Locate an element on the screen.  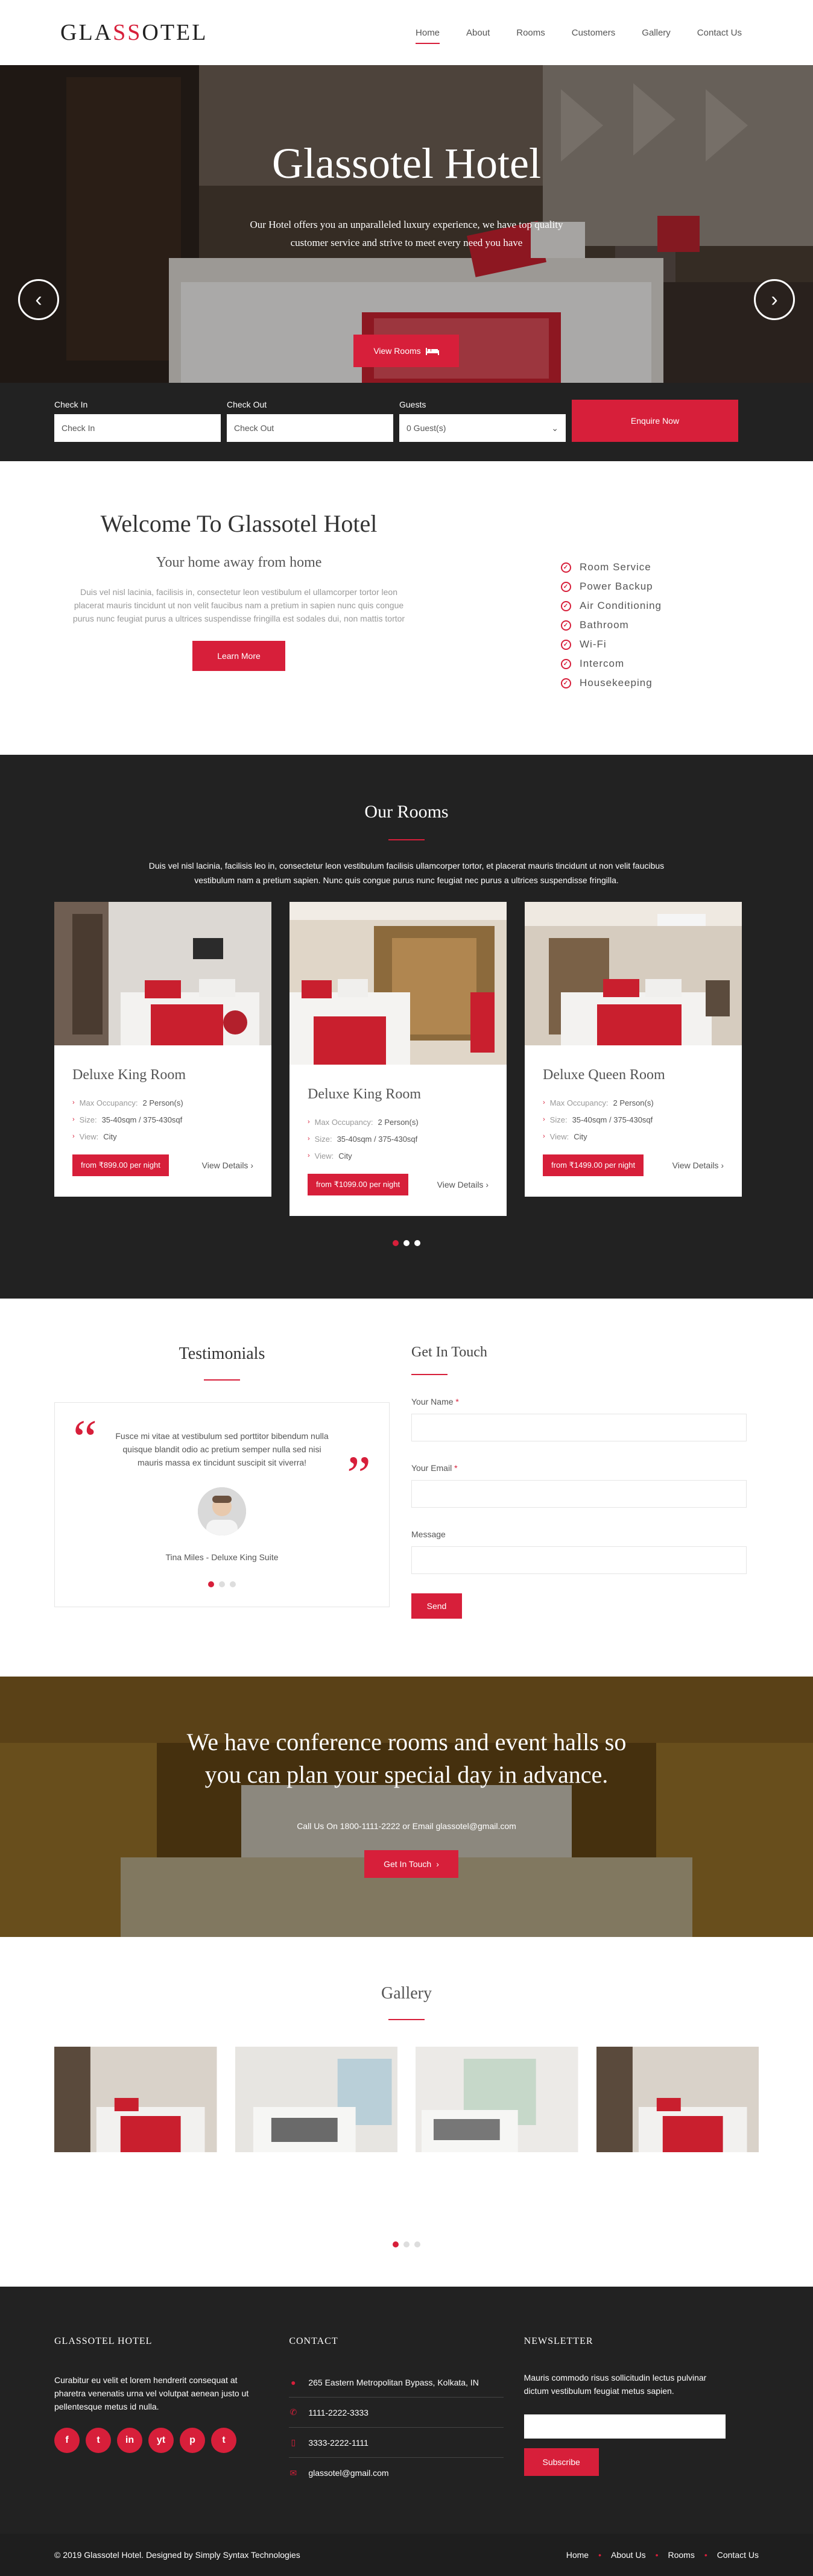
view-rooms-button: View Rooms is located at coordinates (406, 351).